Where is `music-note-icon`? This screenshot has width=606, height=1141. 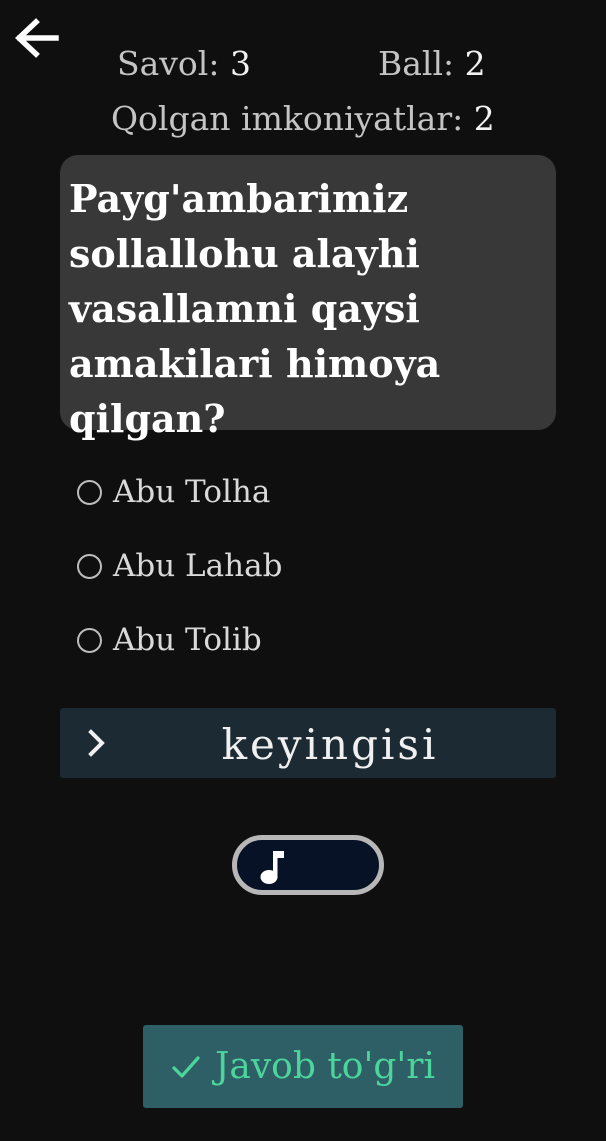 music-note-icon is located at coordinates (272, 867).